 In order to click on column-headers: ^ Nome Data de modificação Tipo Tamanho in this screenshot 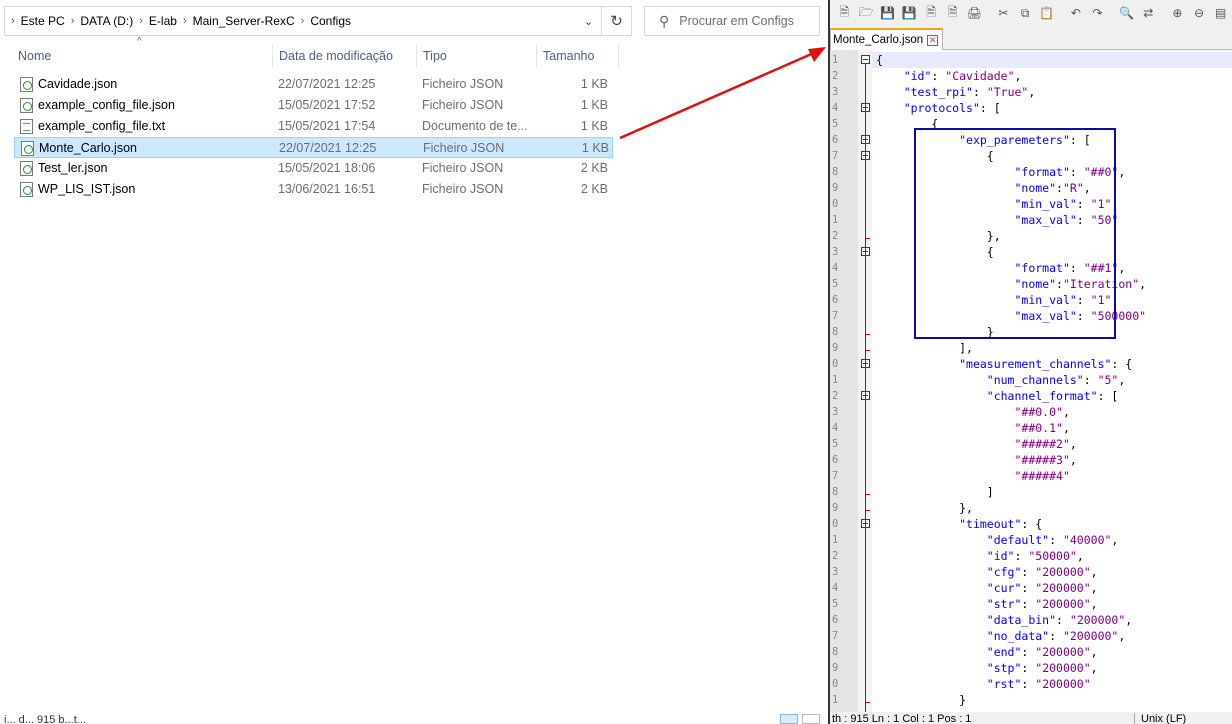, I will do `click(310, 52)`.